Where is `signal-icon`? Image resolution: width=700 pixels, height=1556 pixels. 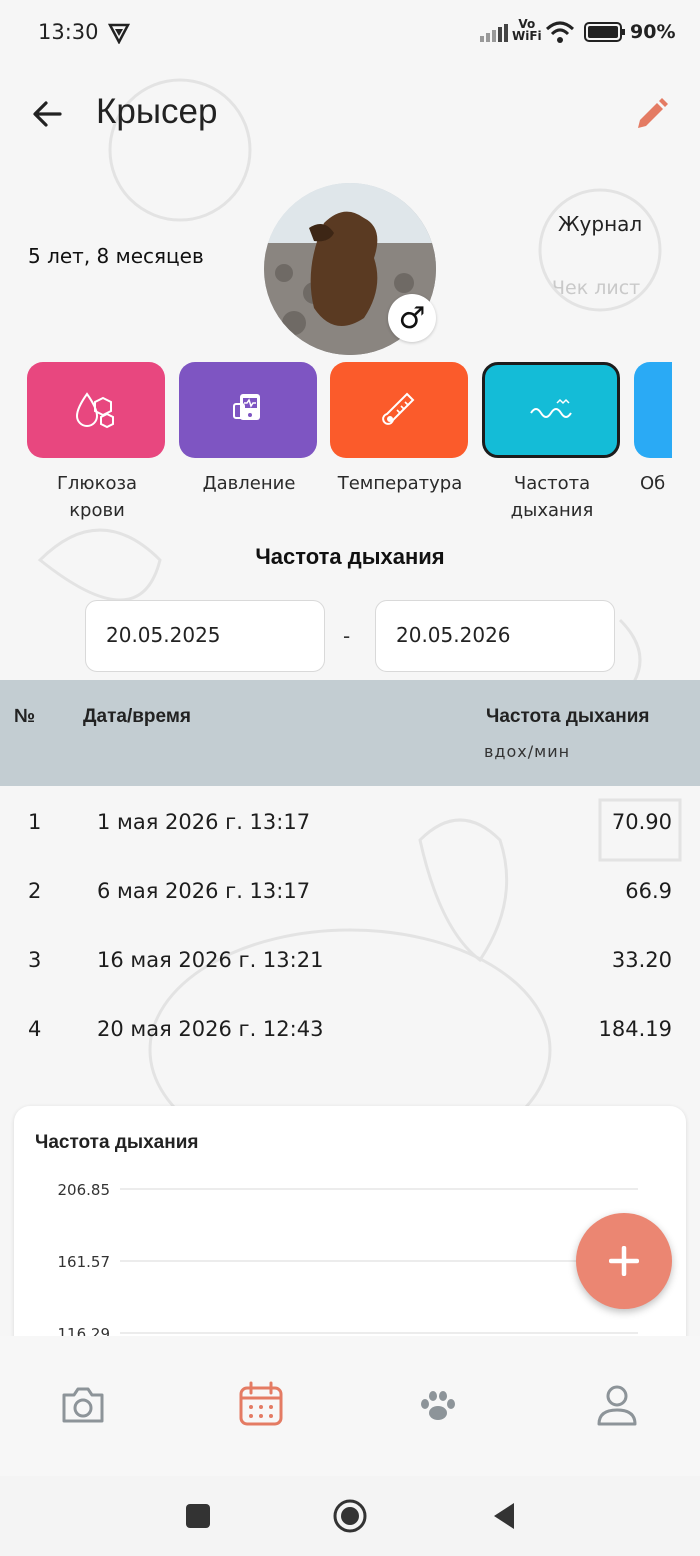 signal-icon is located at coordinates (494, 33).